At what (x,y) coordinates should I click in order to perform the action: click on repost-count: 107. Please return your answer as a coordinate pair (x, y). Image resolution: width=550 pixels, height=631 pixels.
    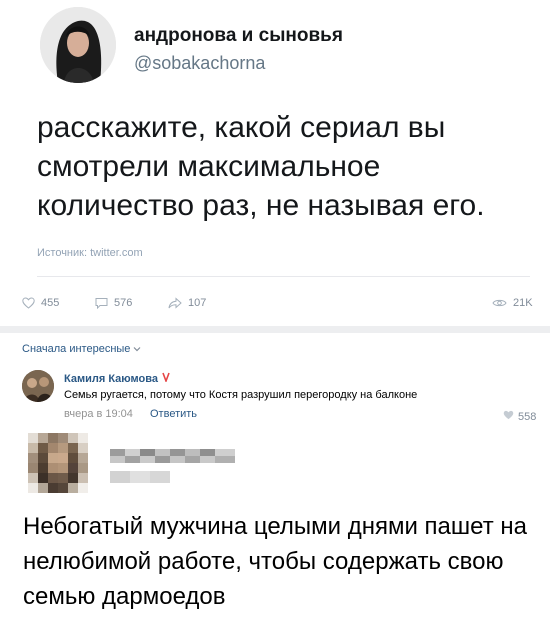
    Looking at the image, I should click on (197, 303).